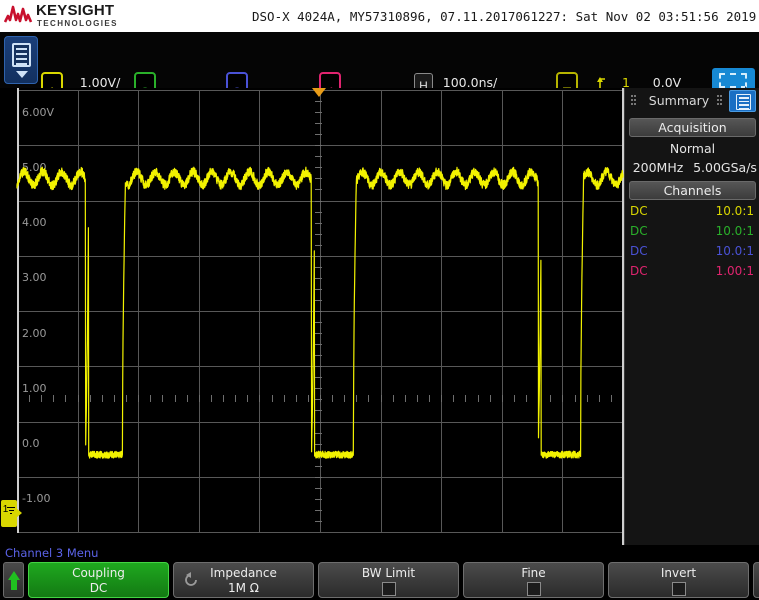 This screenshot has width=759, height=600. What do you see at coordinates (75, 10) in the screenshot?
I see `brand-name: KEYSIGHT` at bounding box center [75, 10].